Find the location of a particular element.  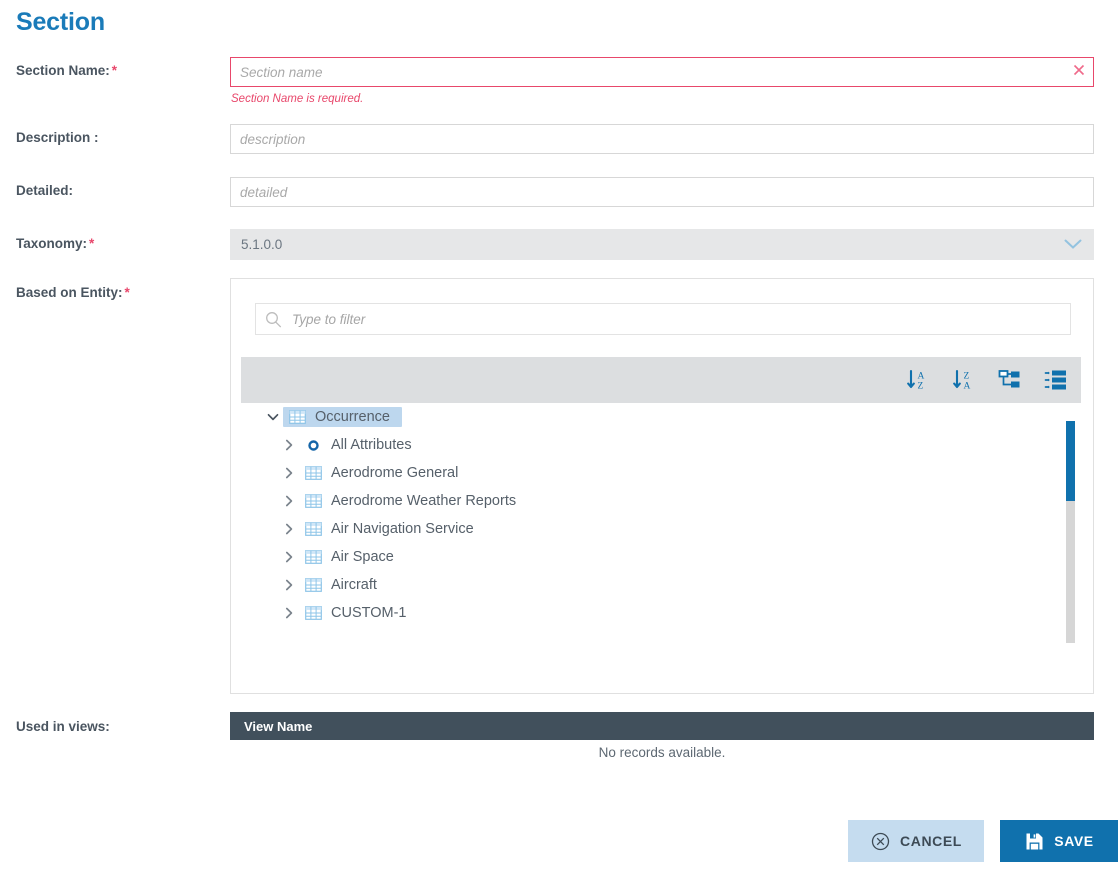

sort-ascending-icon: A Z is located at coordinates (918, 380).